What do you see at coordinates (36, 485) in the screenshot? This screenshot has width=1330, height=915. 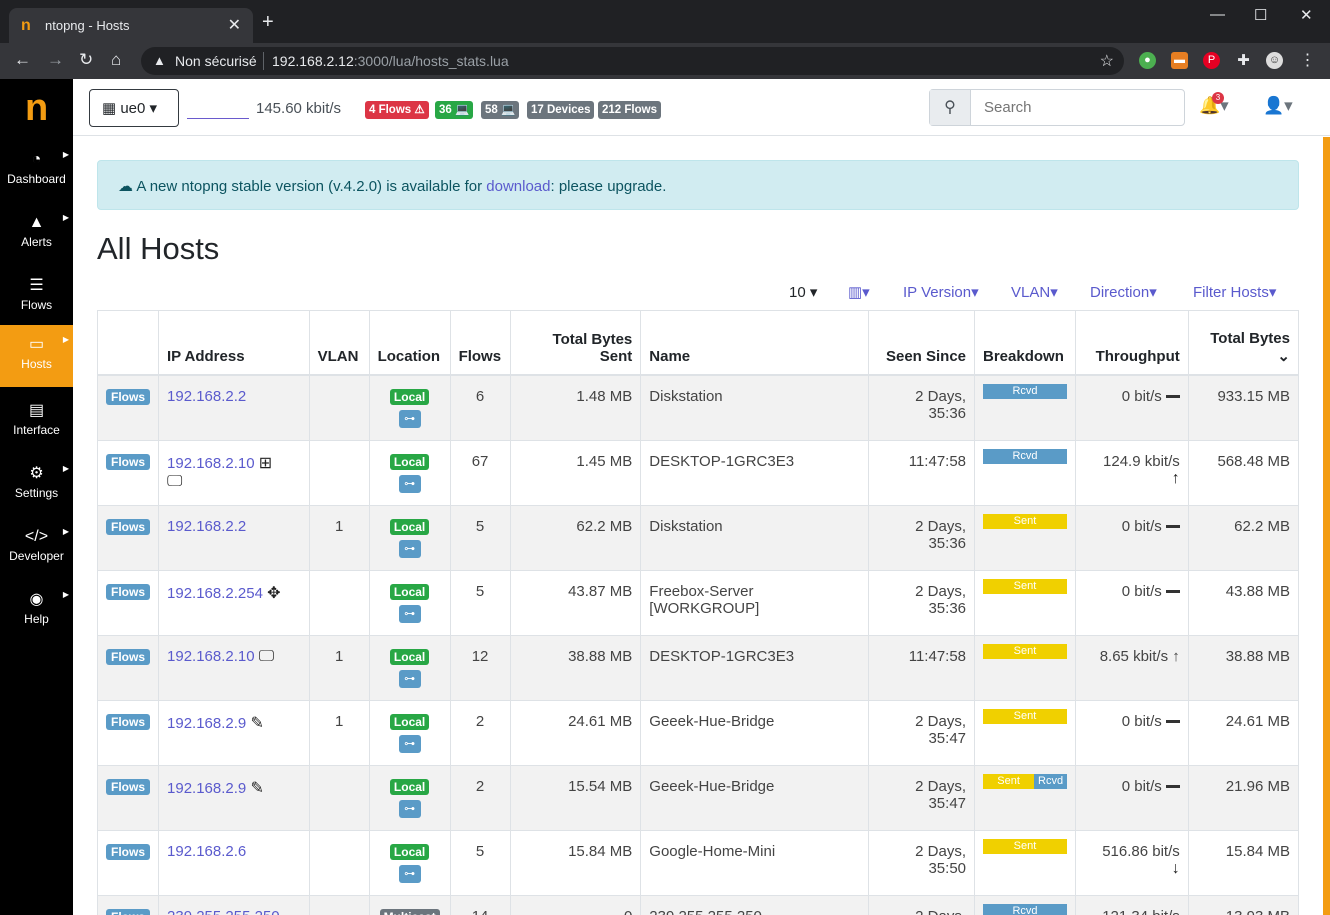 I see `sidebar-item-settings: ⚙ Settings ▶` at bounding box center [36, 485].